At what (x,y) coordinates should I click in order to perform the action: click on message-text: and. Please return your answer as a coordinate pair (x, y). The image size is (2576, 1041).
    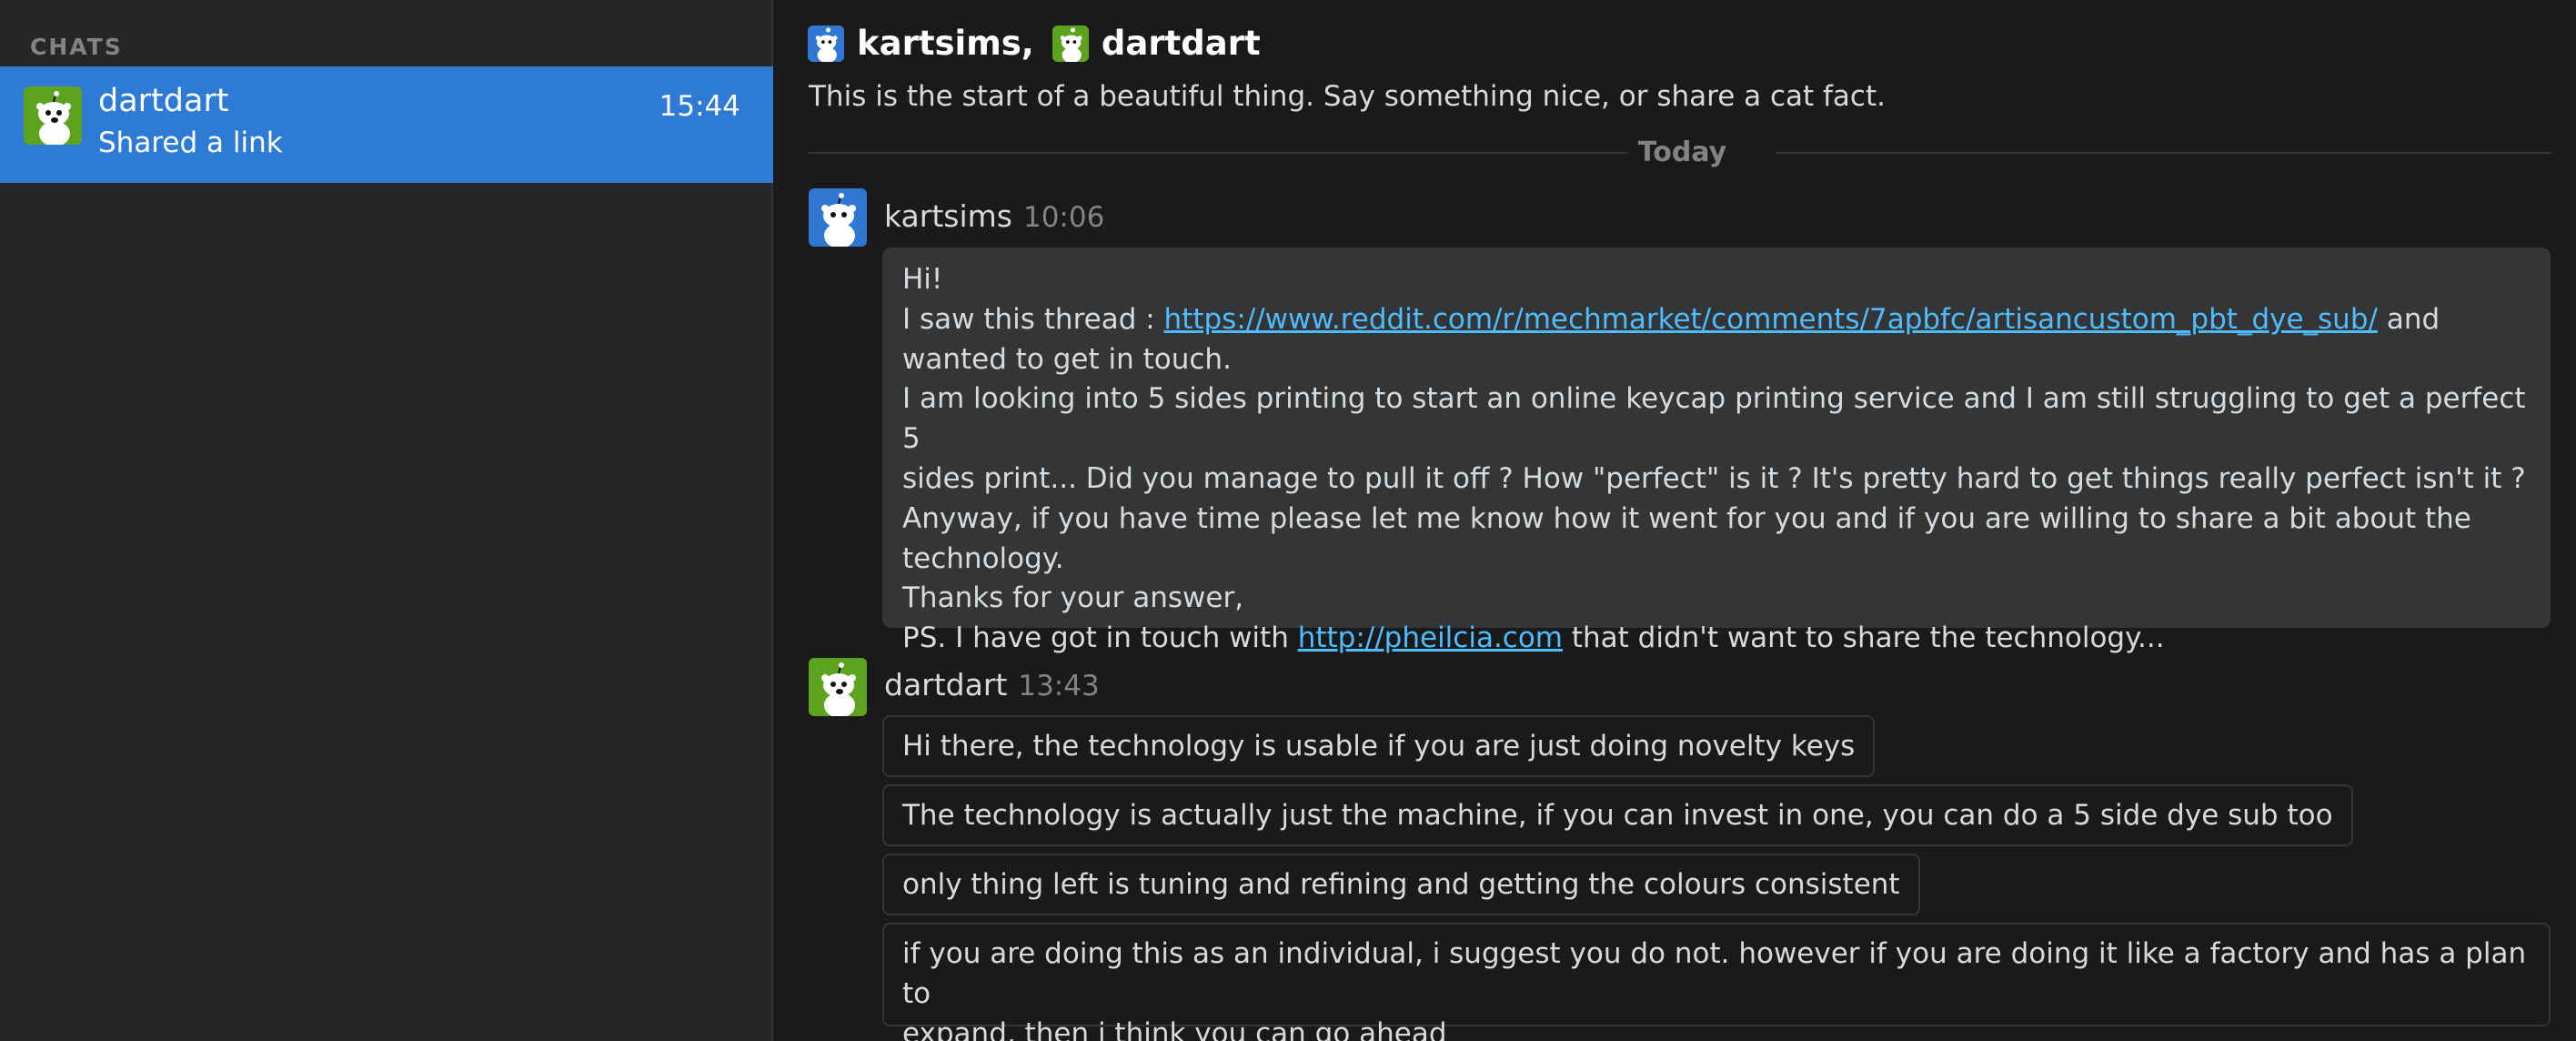
    Looking at the image, I should click on (2408, 319).